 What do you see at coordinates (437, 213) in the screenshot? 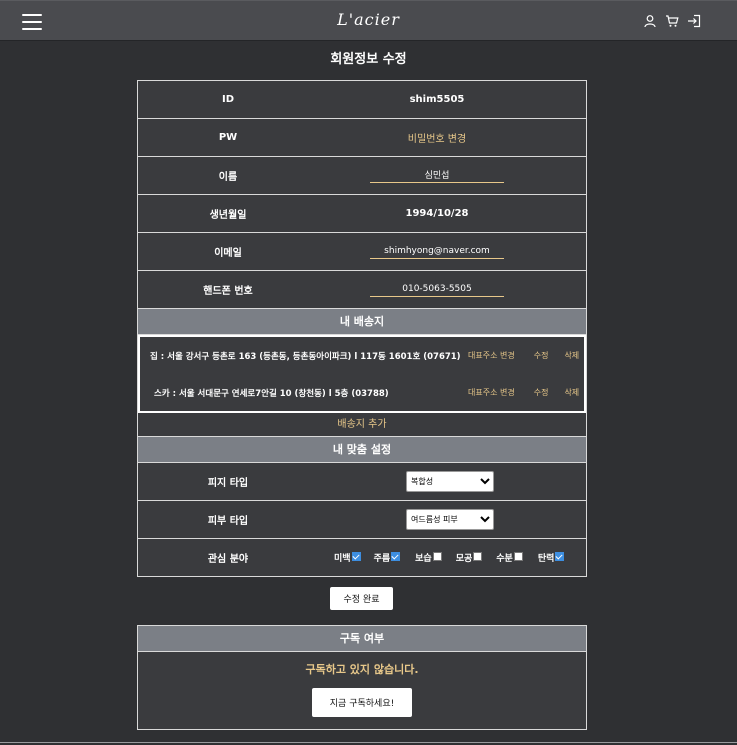
I see `birth-value: 1994/10/28` at bounding box center [437, 213].